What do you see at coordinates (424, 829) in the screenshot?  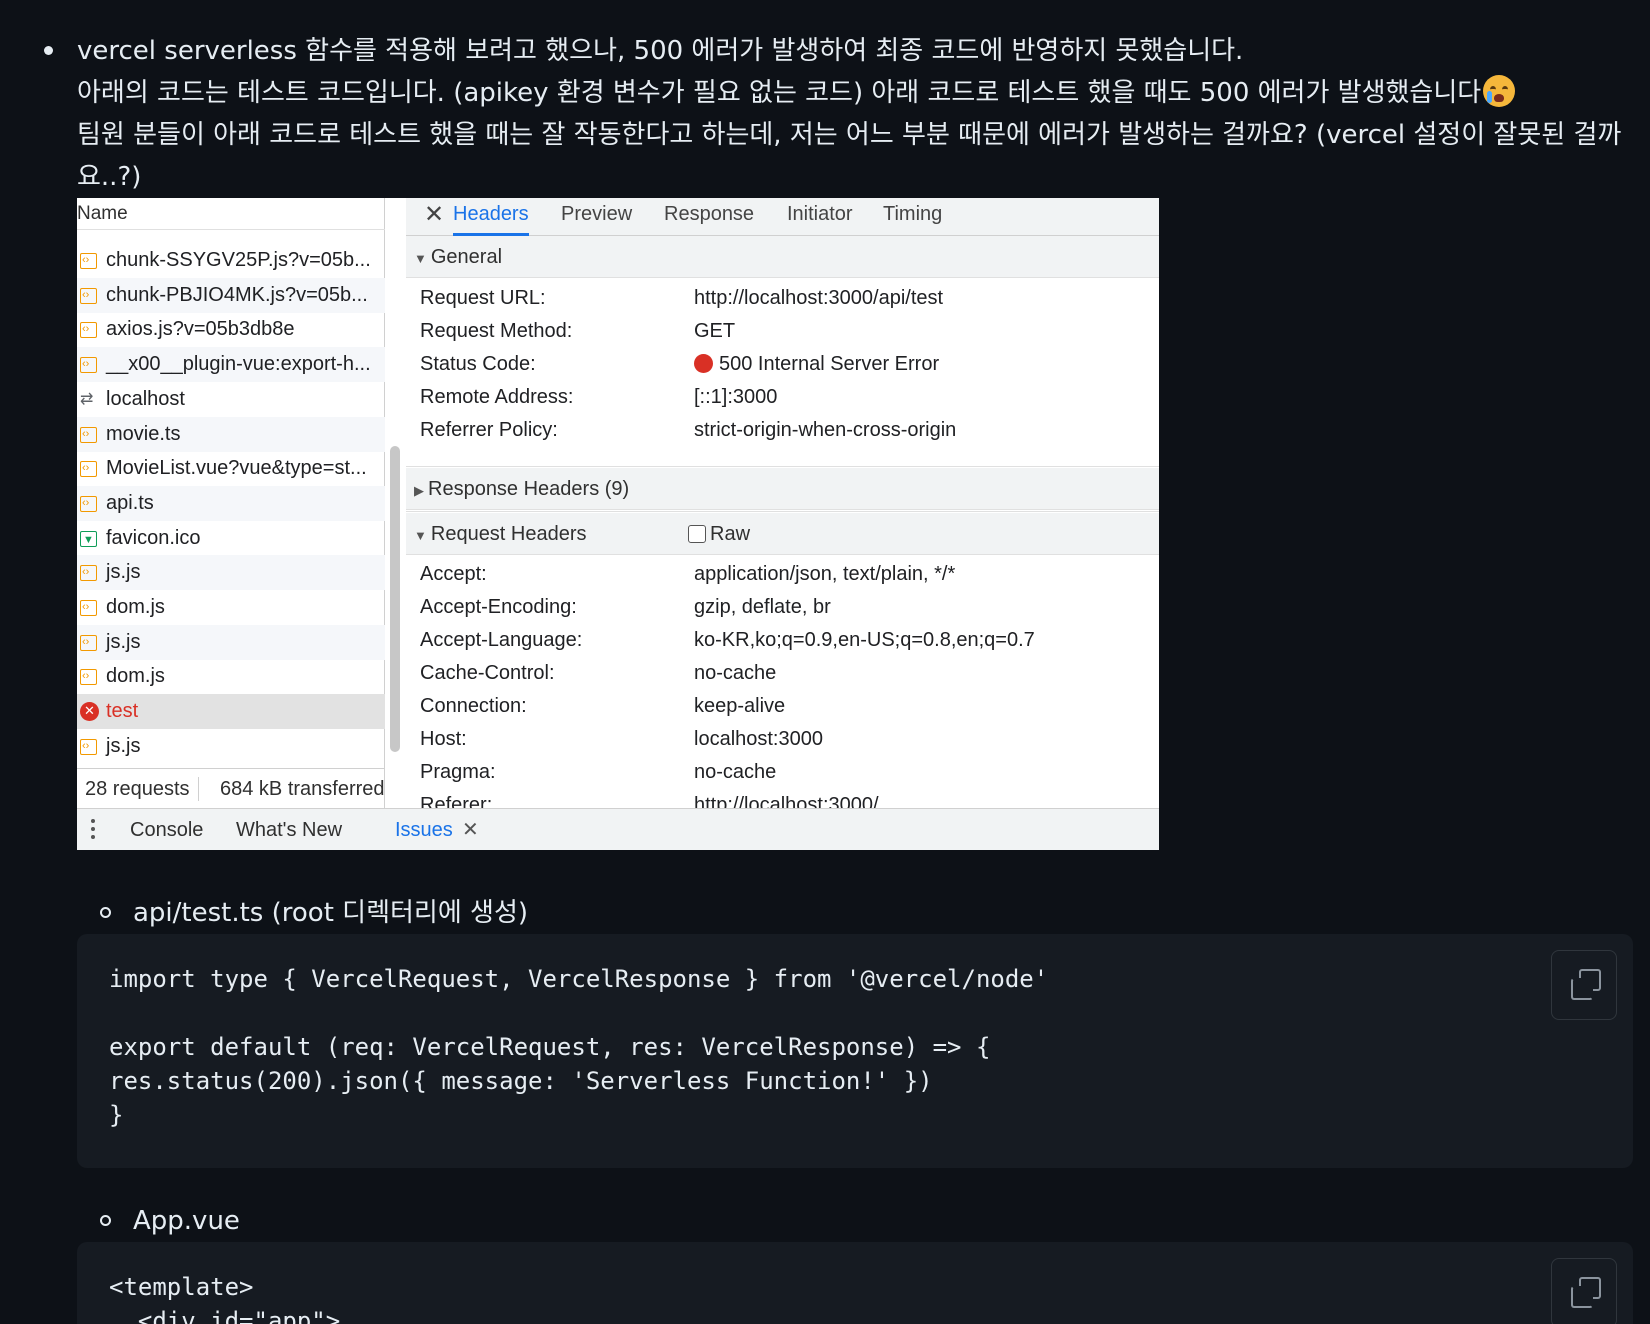 I see `drawer-tab-issues: Issues` at bounding box center [424, 829].